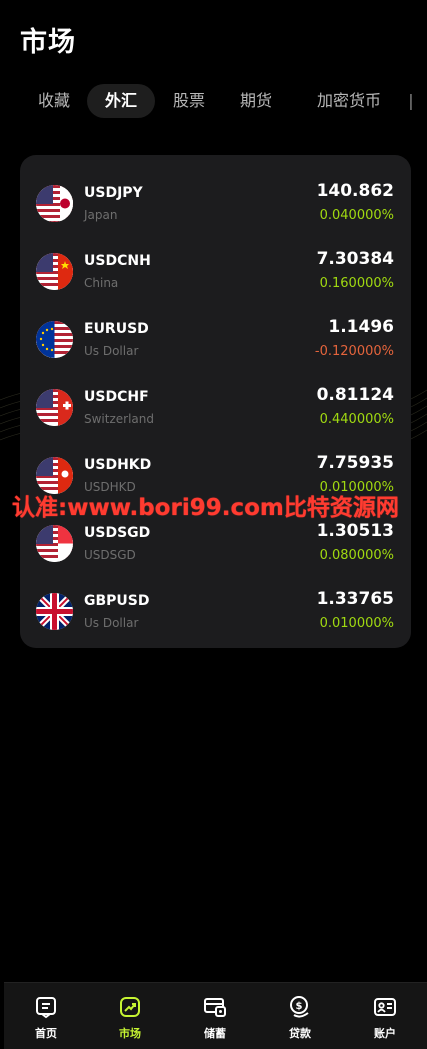 The height and width of the screenshot is (1049, 427). What do you see at coordinates (54, 339) in the screenshot?
I see `eu-us-flag-icon` at bounding box center [54, 339].